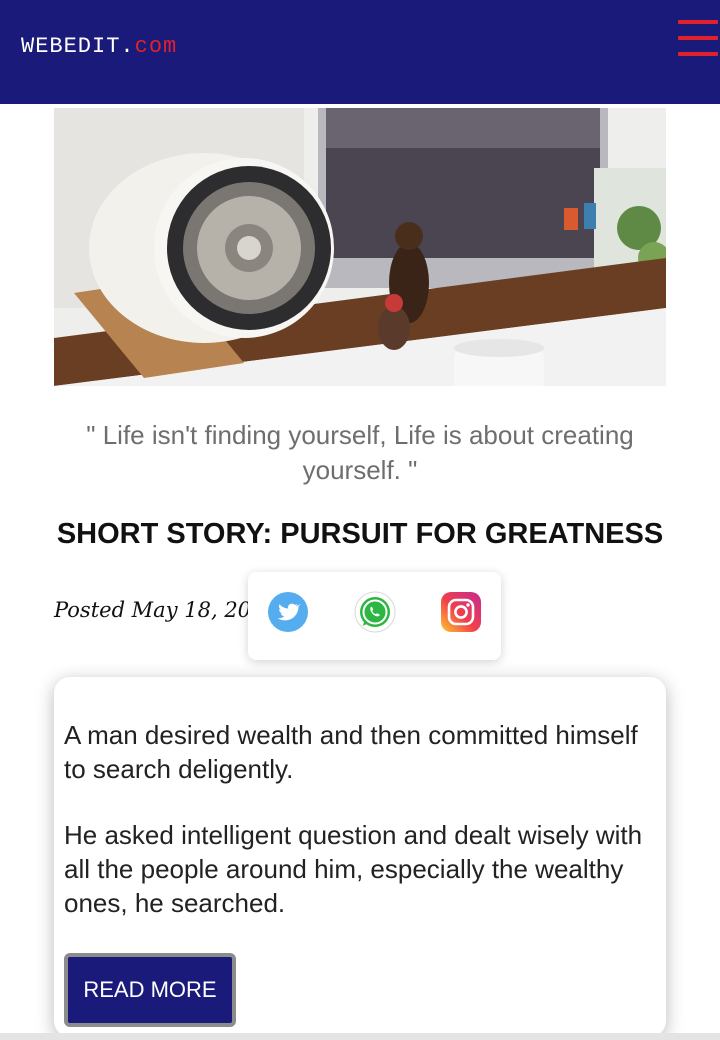 The height and width of the screenshot is (1040, 720). Describe the element at coordinates (461, 612) in the screenshot. I see `instagram-icon` at that location.